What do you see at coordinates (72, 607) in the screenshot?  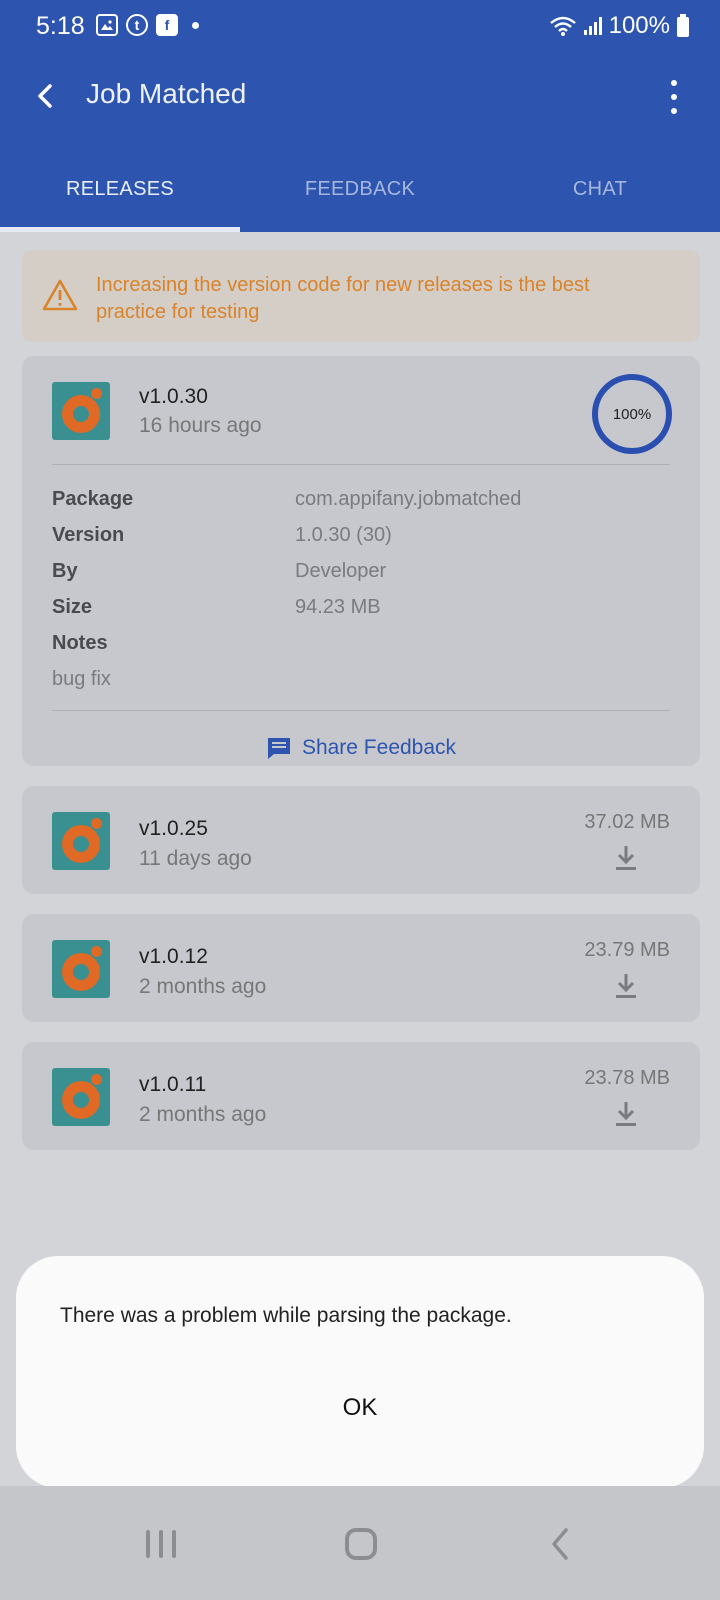 I see `detail-label-size: Size` at bounding box center [72, 607].